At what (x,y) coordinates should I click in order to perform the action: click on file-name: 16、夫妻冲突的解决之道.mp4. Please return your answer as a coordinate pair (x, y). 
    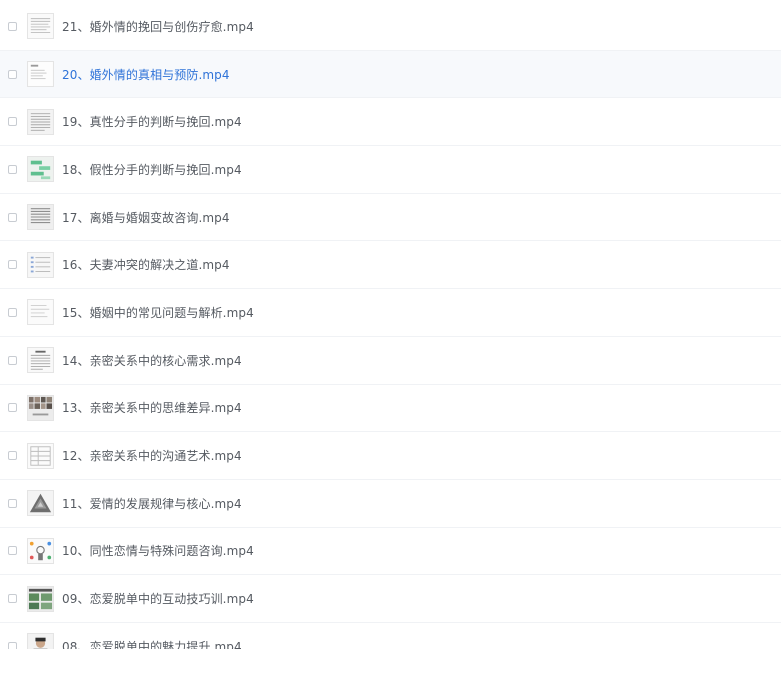
    Looking at the image, I should click on (146, 264).